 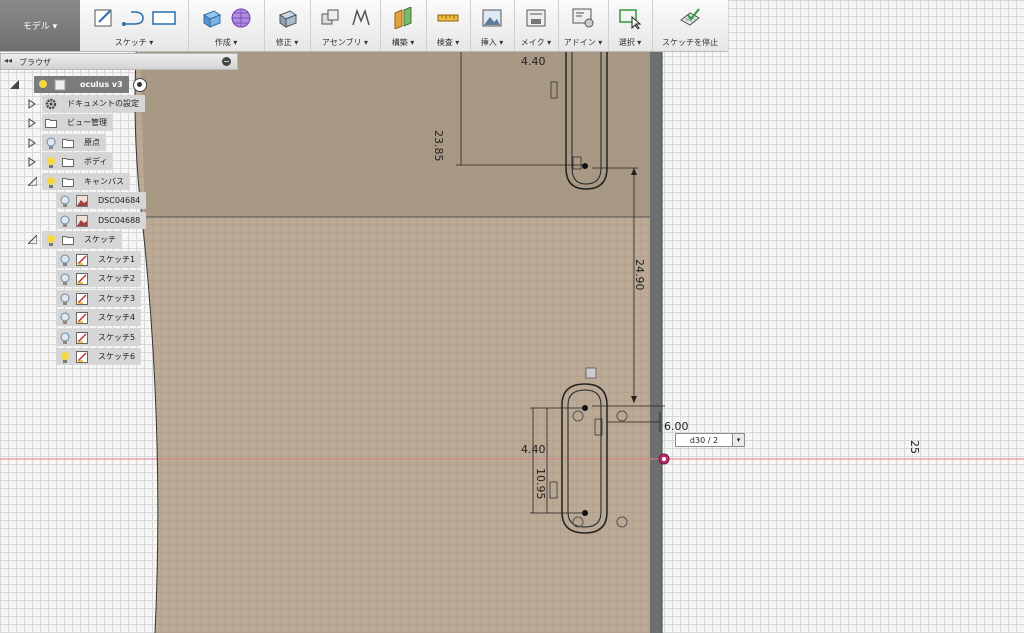 I want to click on line-icon, so click(x=134, y=18).